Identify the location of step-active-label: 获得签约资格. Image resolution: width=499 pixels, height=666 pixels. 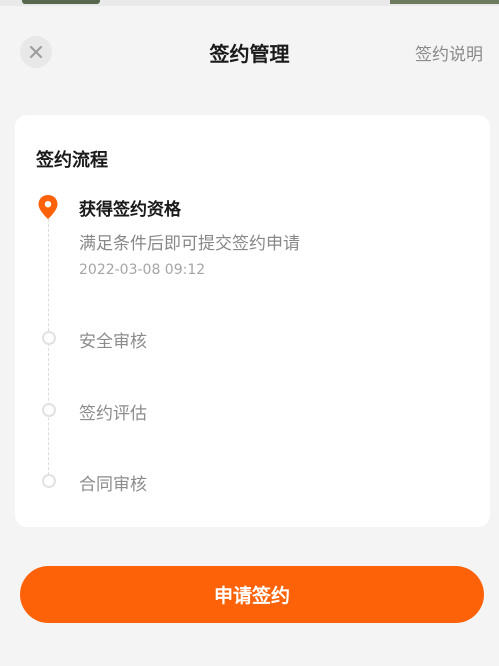
(130, 210).